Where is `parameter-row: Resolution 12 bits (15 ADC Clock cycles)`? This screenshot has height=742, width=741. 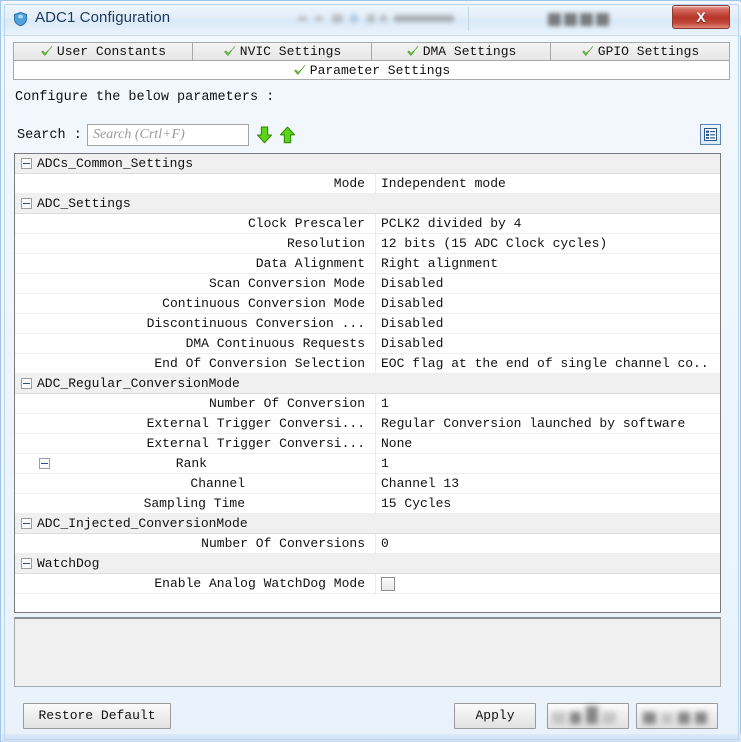
parameter-row: Resolution 12 bits (15 ADC Clock cycles) is located at coordinates (367, 244).